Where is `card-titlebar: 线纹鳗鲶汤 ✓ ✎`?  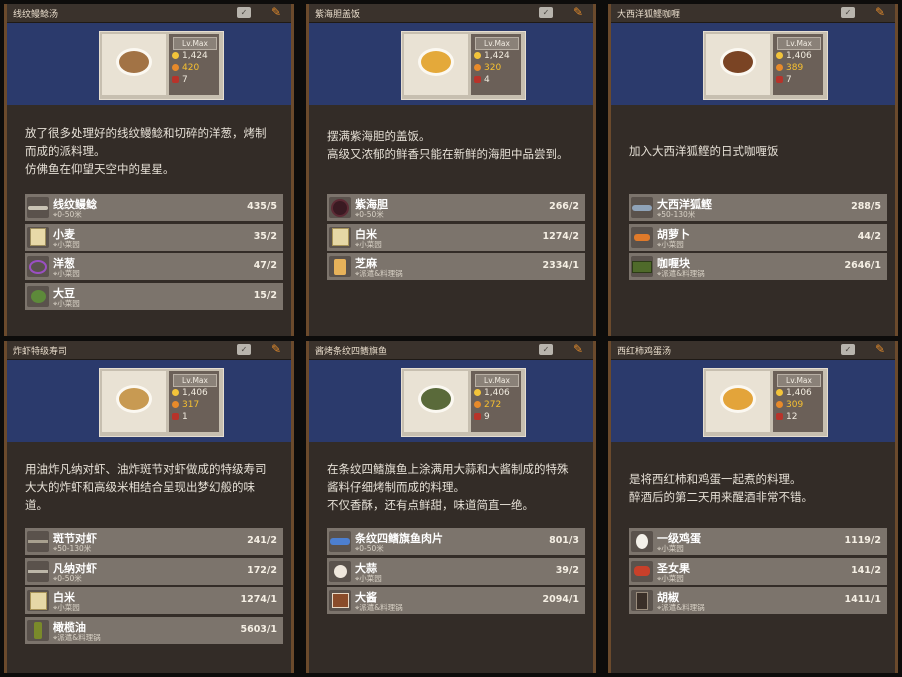 card-titlebar: 线纹鳗鲶汤 ✓ ✎ is located at coordinates (149, 13).